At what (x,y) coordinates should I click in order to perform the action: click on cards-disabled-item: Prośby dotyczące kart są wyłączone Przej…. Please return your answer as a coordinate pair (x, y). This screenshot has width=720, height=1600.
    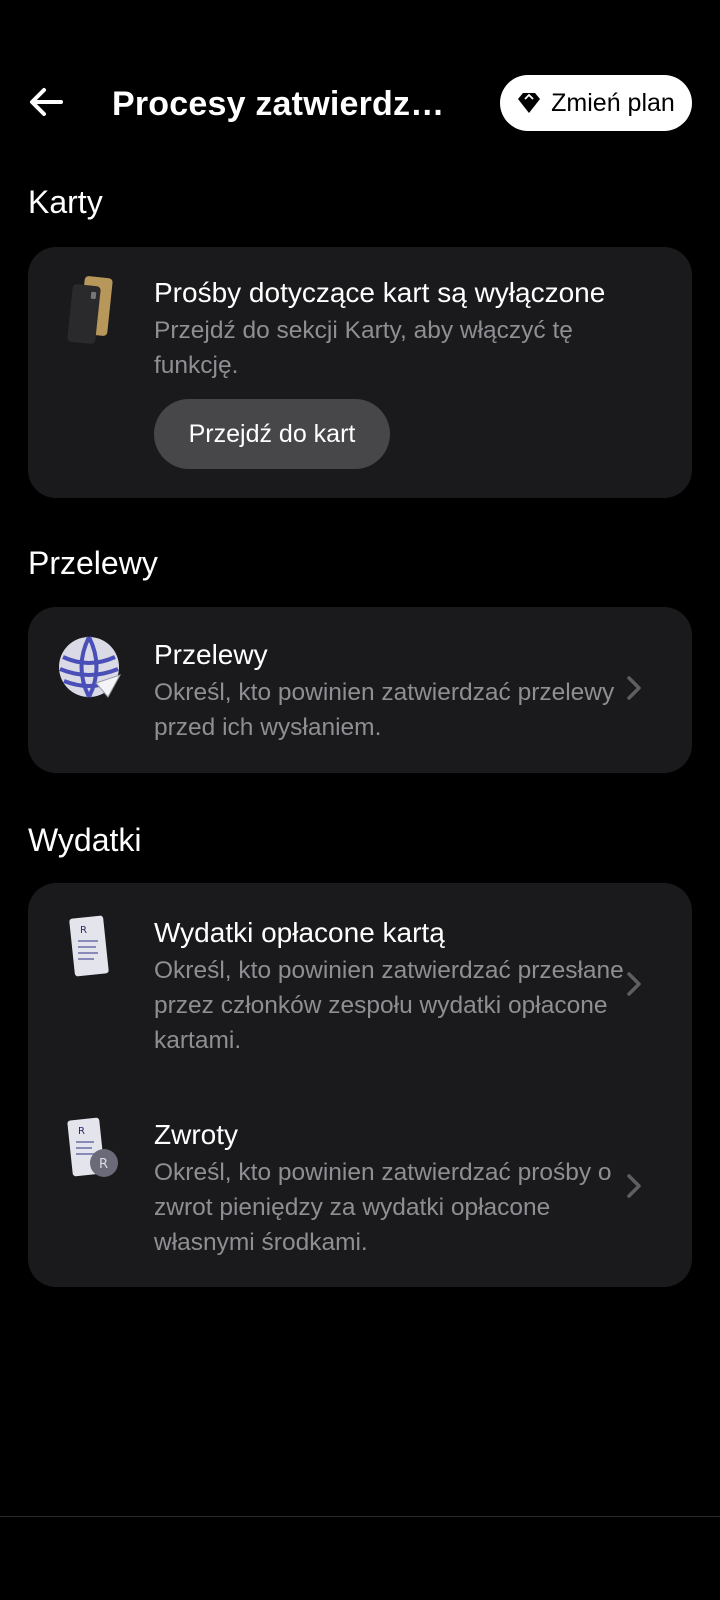
    Looking at the image, I should click on (360, 372).